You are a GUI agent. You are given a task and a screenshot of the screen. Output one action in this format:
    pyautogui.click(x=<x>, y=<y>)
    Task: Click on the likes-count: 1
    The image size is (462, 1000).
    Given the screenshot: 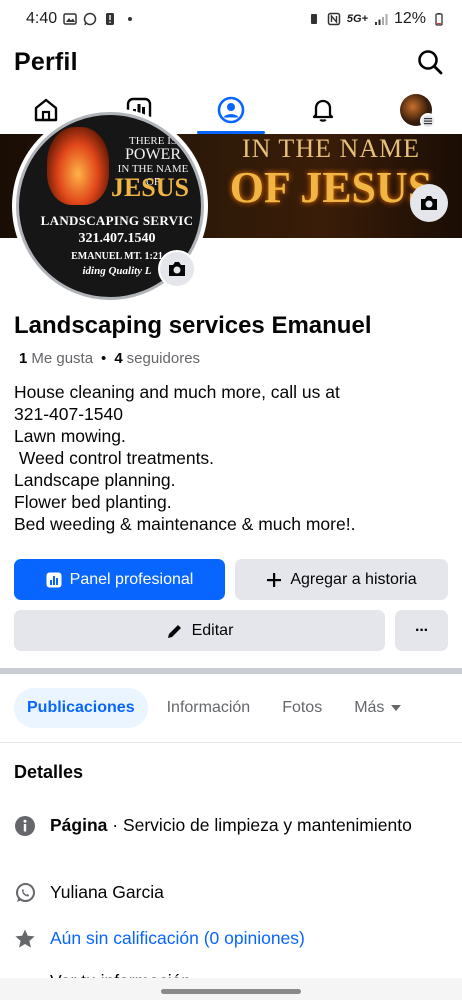 What is the action you would take?
    pyautogui.click(x=23, y=358)
    